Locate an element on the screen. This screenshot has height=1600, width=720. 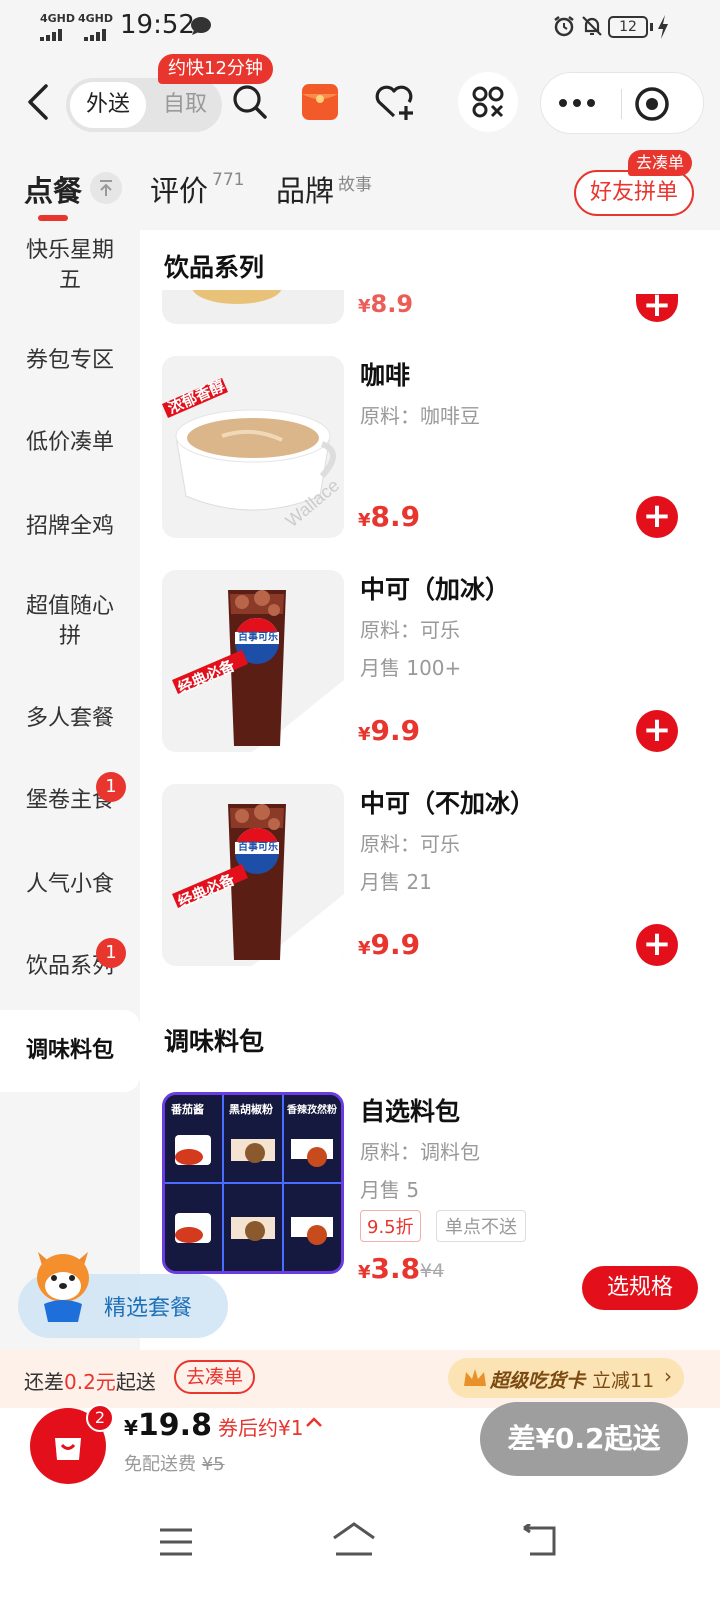
brand-label: 百事可乐 is located at coordinates (258, 847).